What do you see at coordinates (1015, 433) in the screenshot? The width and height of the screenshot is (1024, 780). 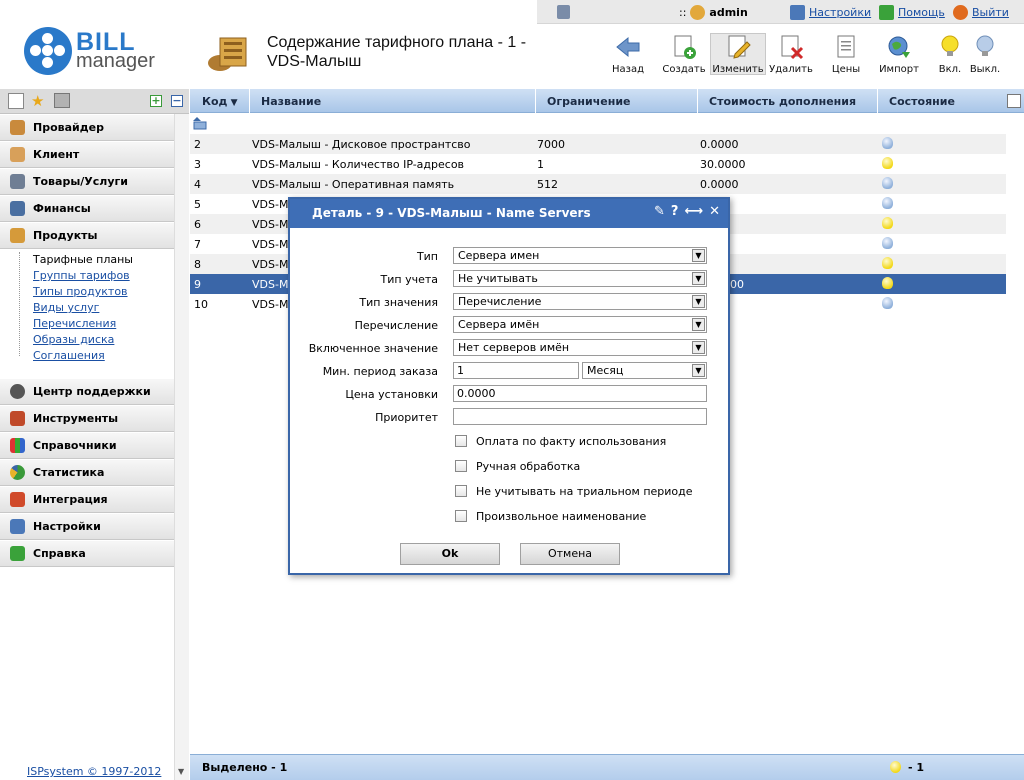 I see `table-scroll-area` at bounding box center [1015, 433].